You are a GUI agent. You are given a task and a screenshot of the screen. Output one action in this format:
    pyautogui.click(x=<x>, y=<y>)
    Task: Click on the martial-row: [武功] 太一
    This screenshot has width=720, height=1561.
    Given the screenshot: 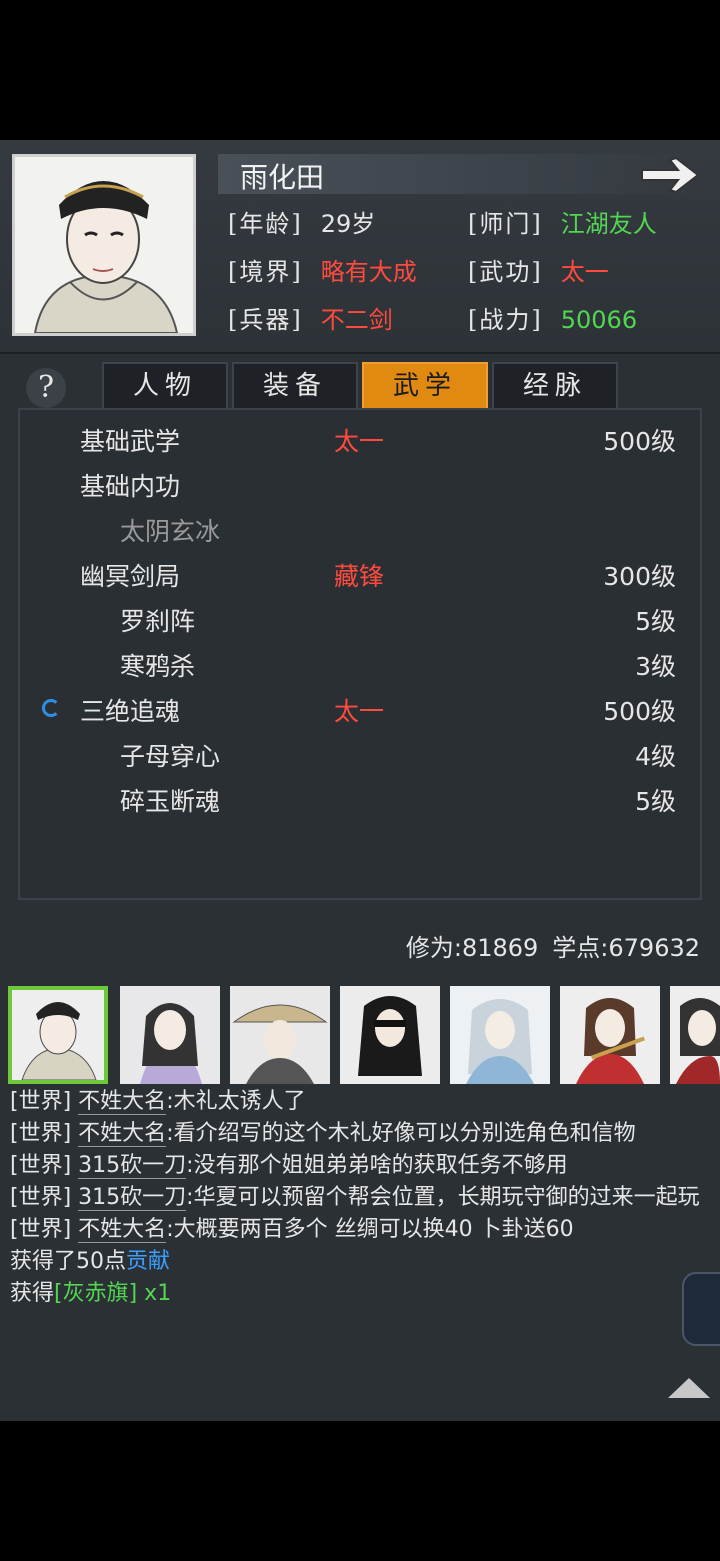 What is the action you would take?
    pyautogui.click(x=538, y=269)
    